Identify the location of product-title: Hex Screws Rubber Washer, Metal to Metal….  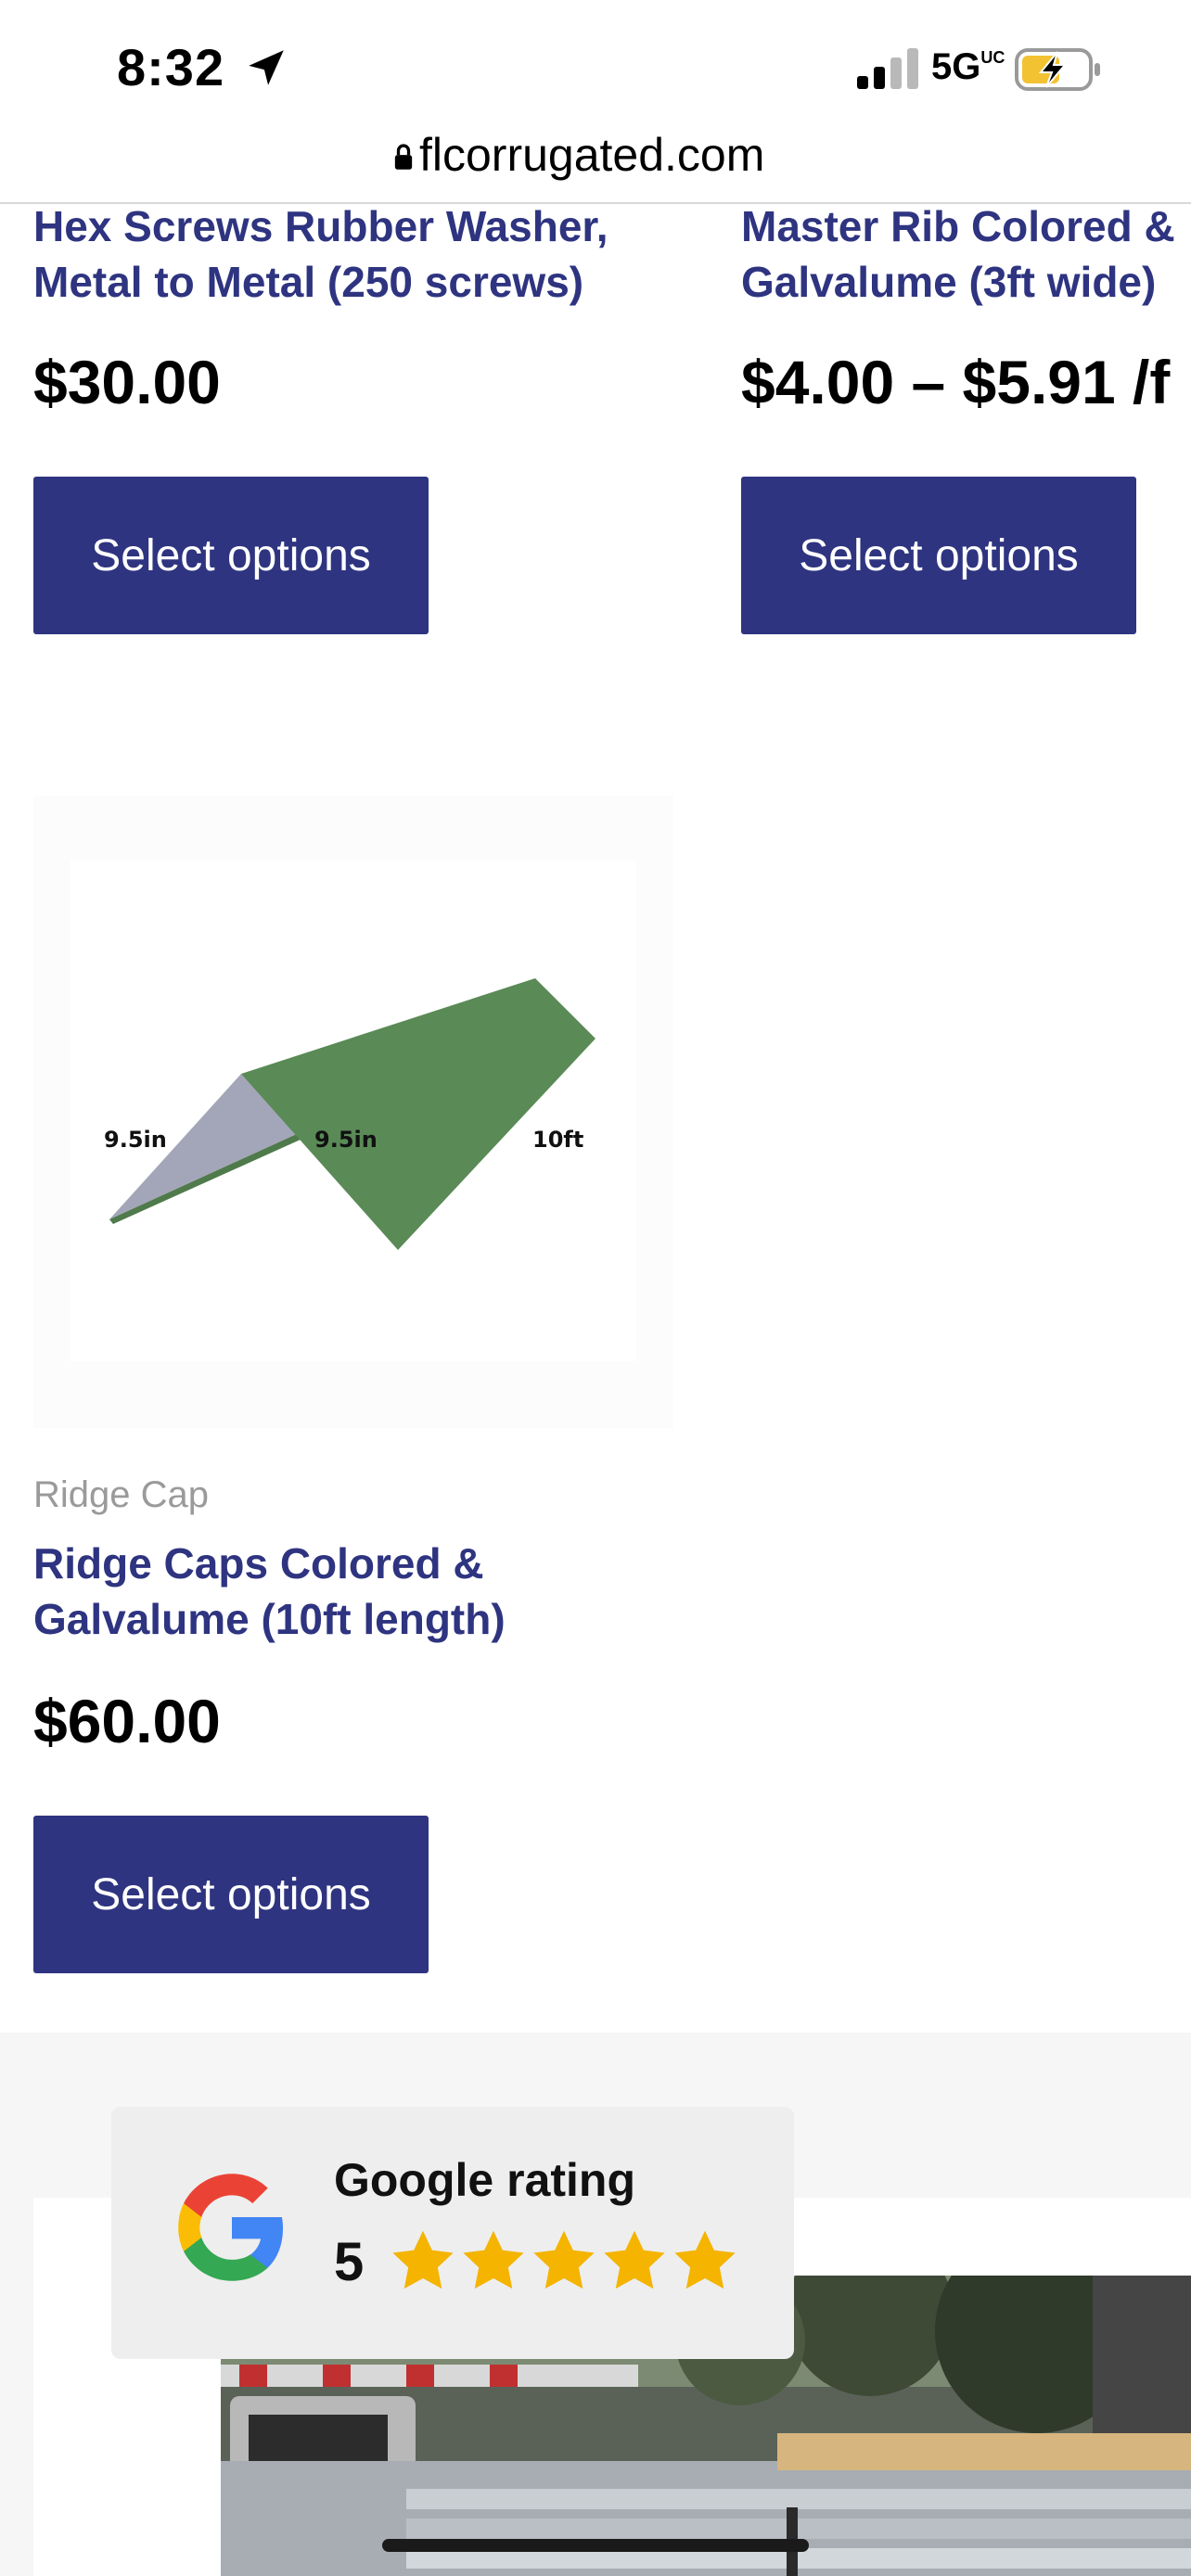
(321, 254).